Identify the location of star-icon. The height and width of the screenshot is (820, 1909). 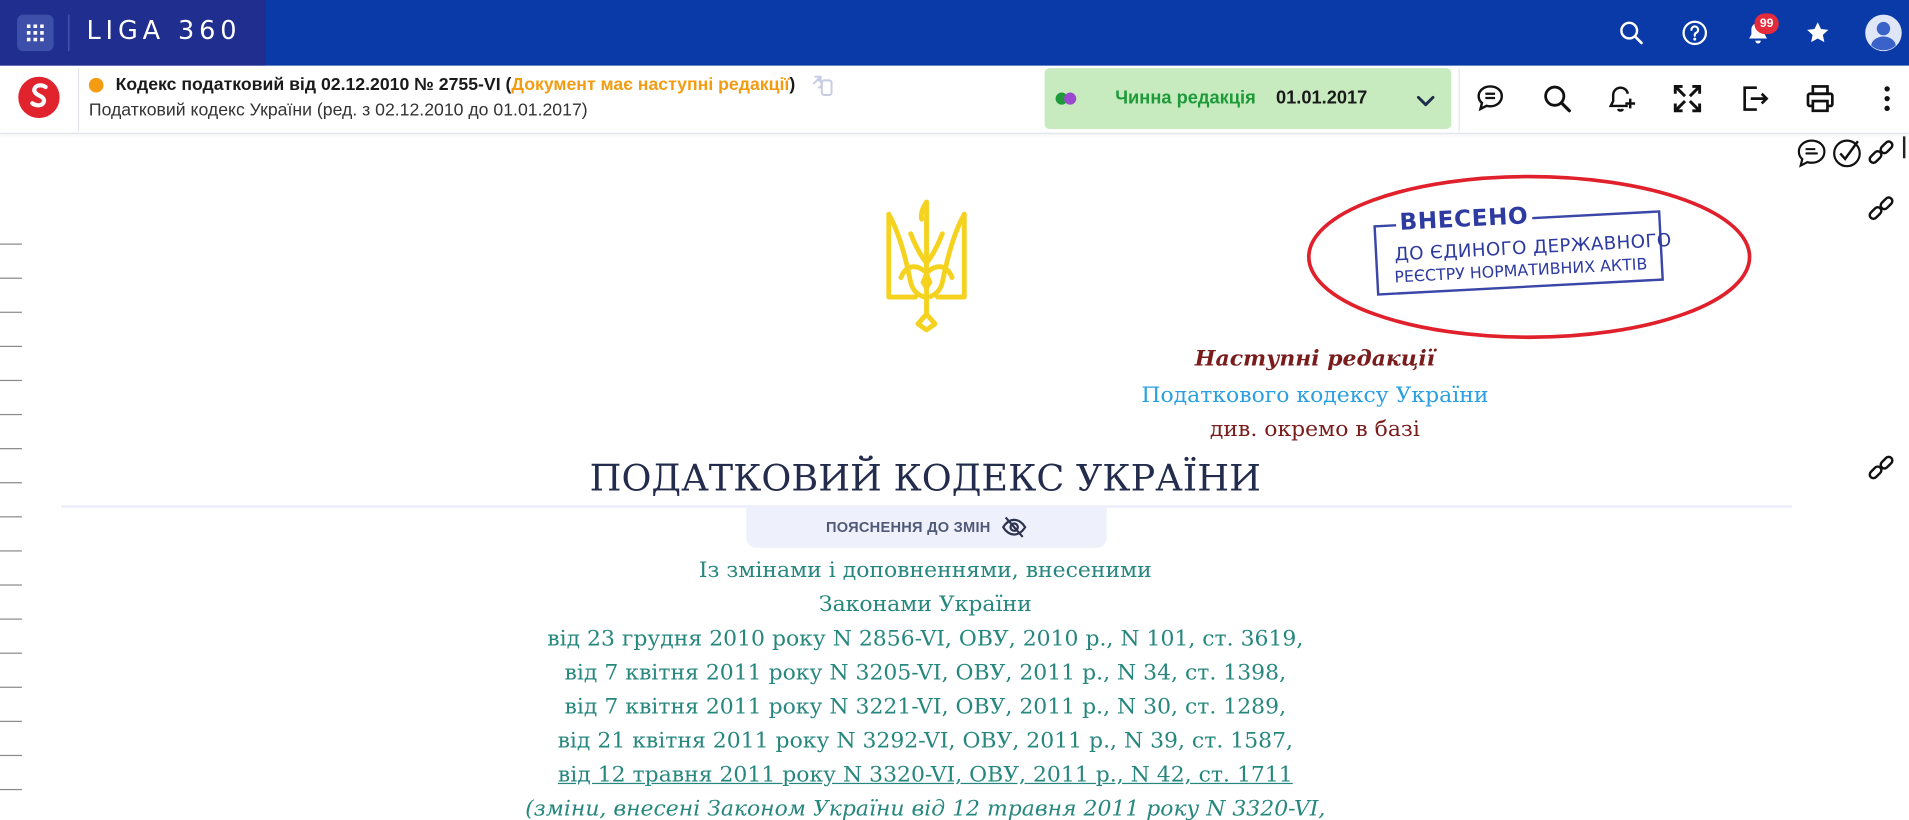
(1818, 32).